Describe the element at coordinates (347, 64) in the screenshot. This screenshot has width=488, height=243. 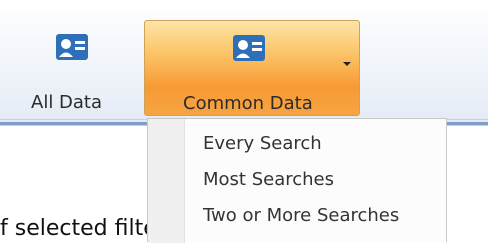
I see `dropdown-arrow-icon` at that location.